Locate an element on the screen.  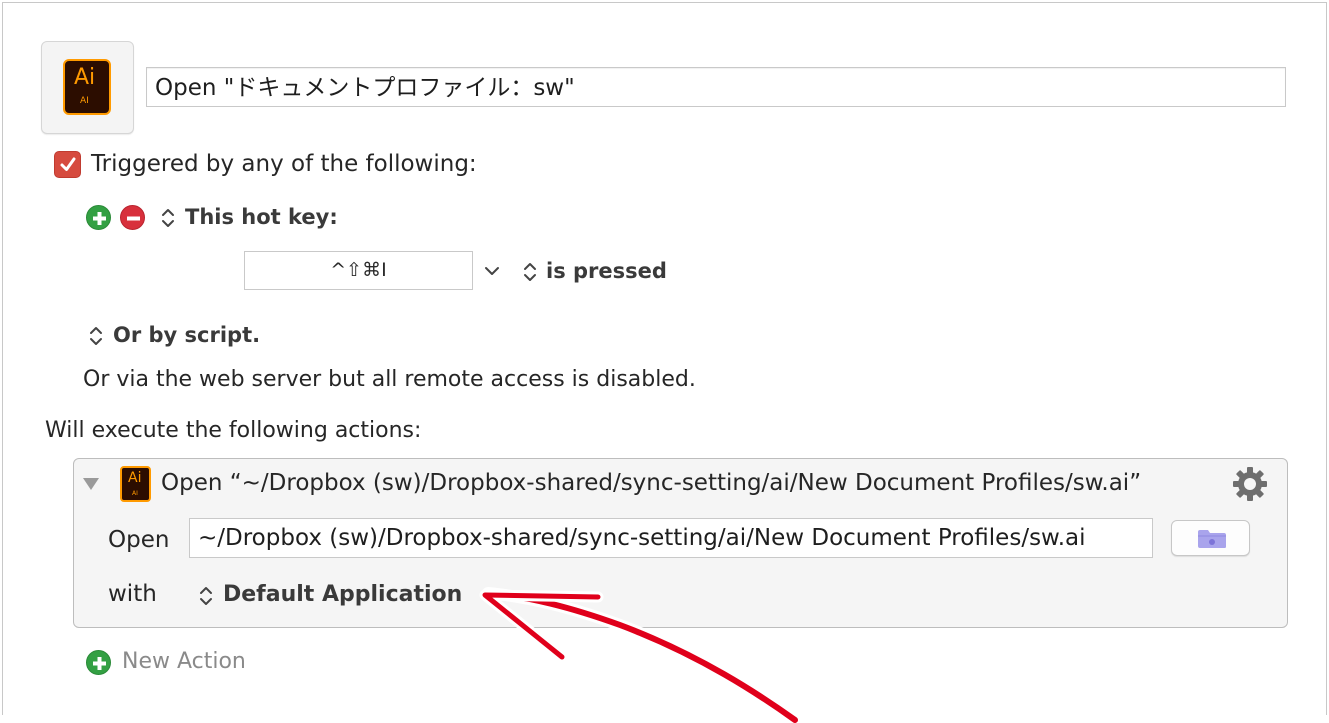
application-updown-icon is located at coordinates (206, 596).